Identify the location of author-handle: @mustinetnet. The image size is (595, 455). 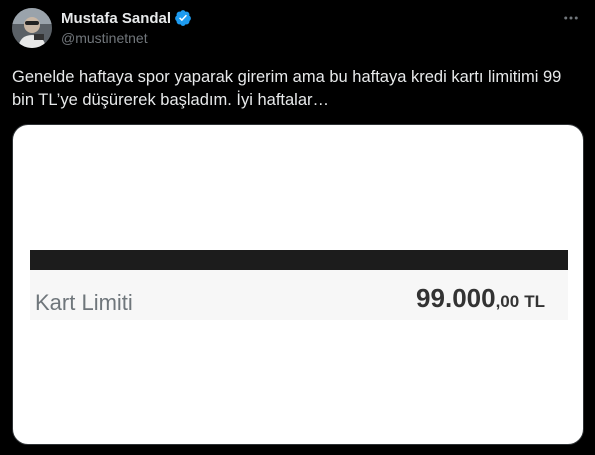
(104, 38).